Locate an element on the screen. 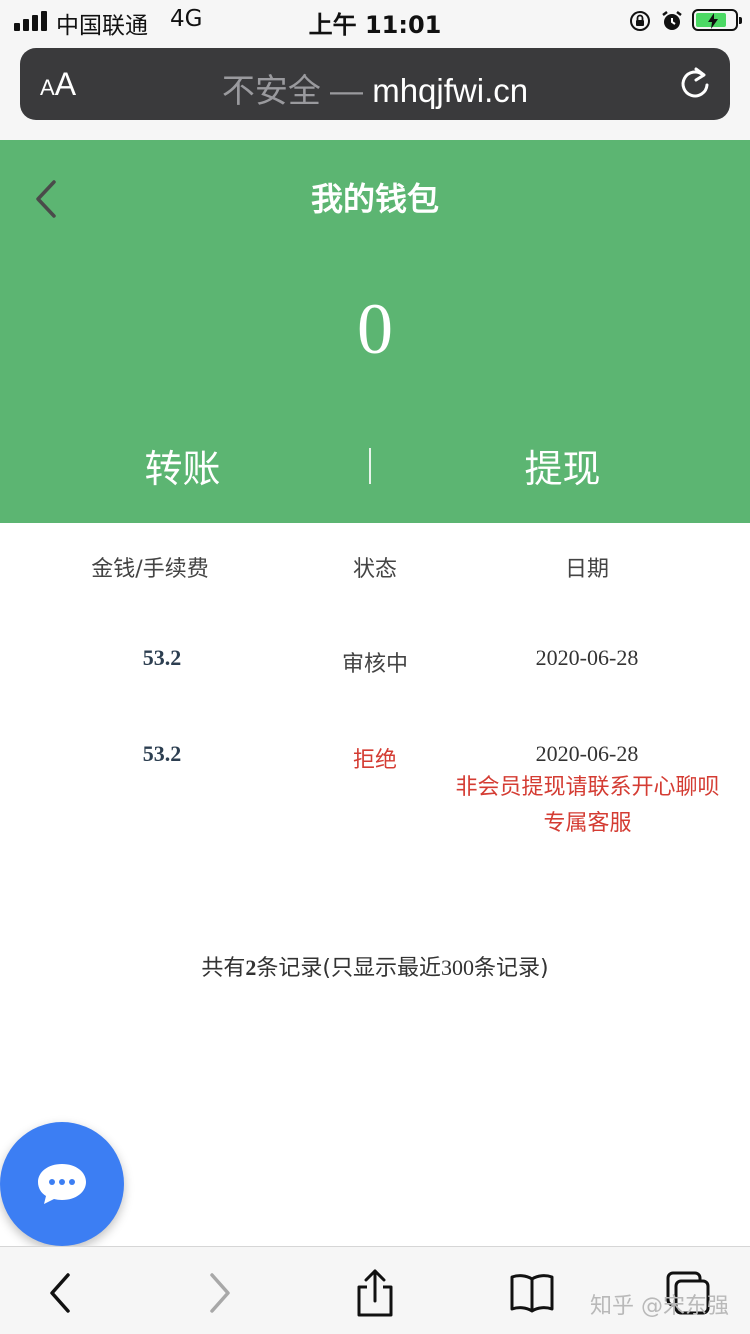 This screenshot has width=750, height=1334. browser-address-area: AA 不安全 — mhqjfwi.cn is located at coordinates (375, 91).